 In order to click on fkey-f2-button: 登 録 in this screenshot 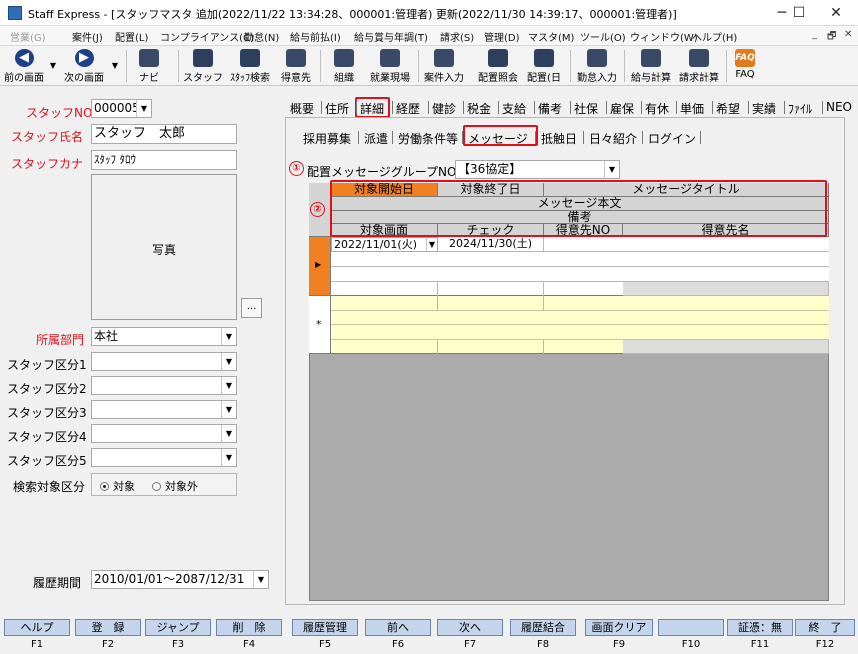, I will do `click(108, 627)`.